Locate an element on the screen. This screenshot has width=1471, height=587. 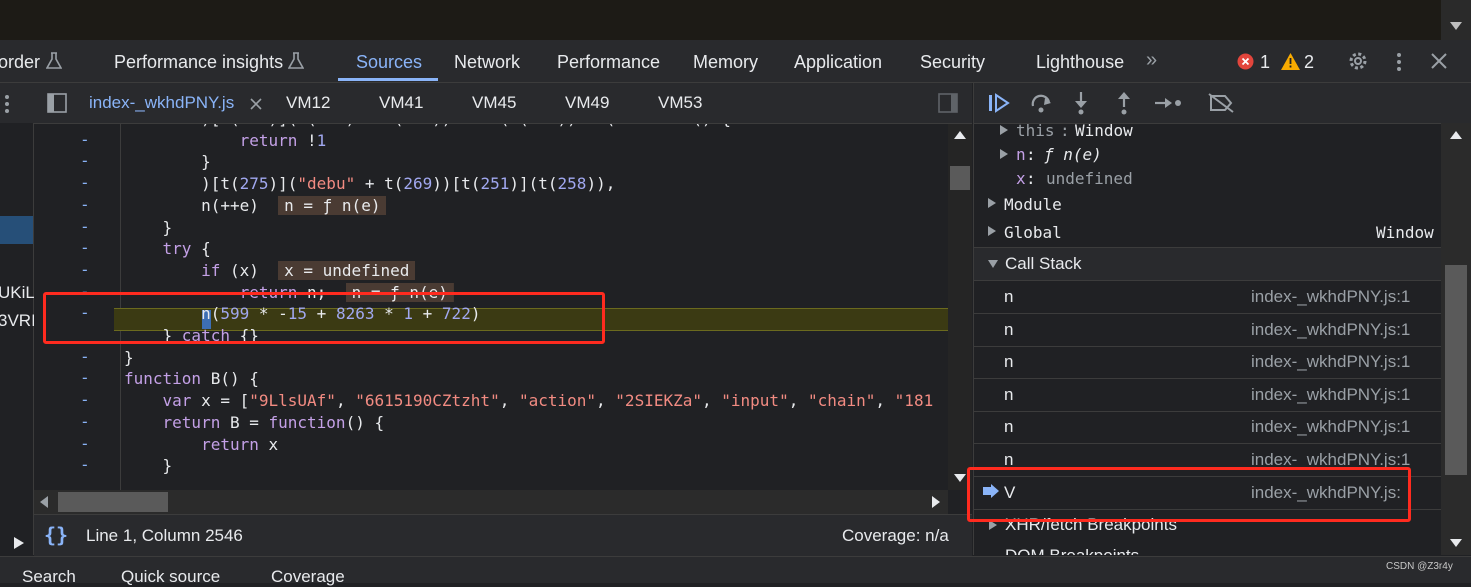
tab-performance: Performance is located at coordinates (608, 62).